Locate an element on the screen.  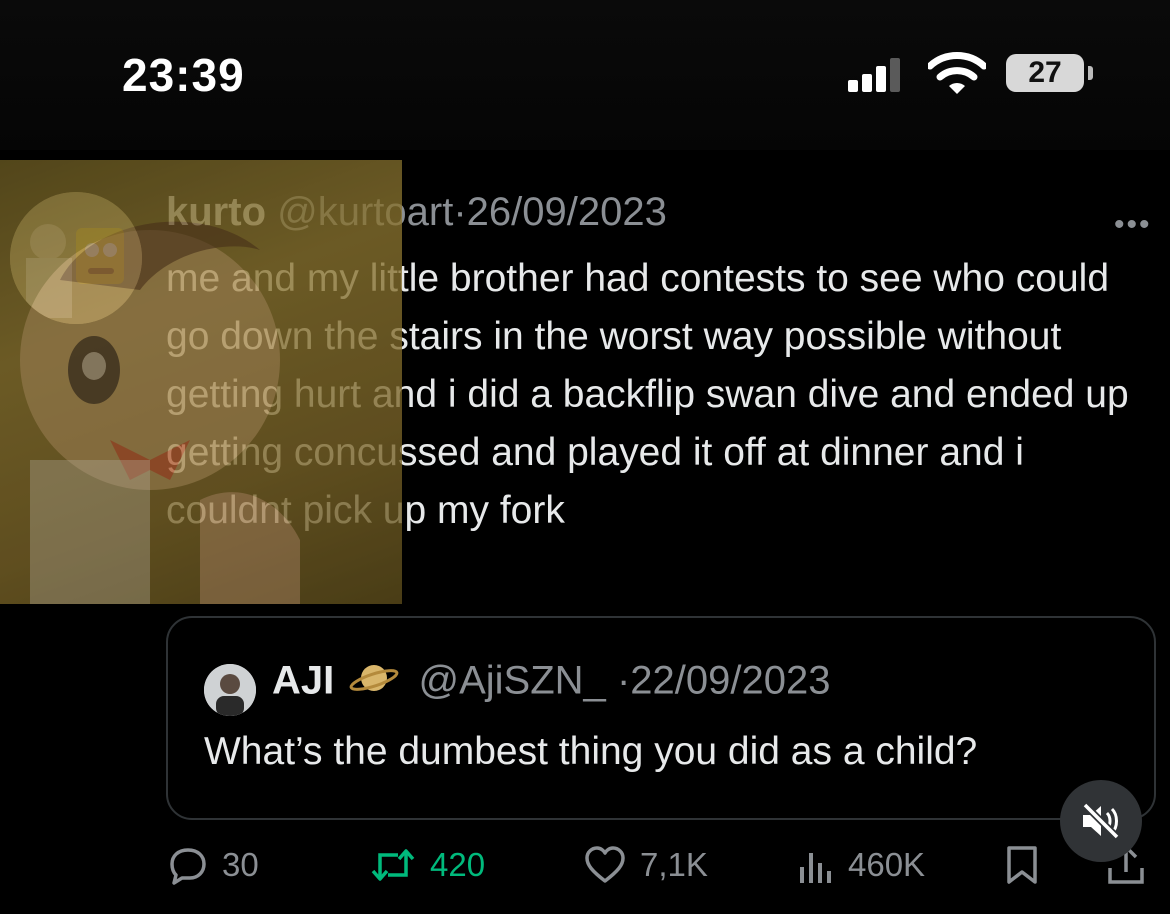
reply-count: 30 is located at coordinates (240, 864).